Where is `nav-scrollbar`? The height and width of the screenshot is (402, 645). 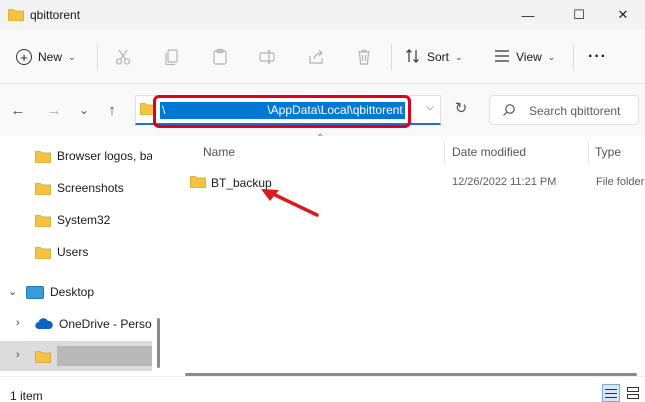 nav-scrollbar is located at coordinates (158, 343).